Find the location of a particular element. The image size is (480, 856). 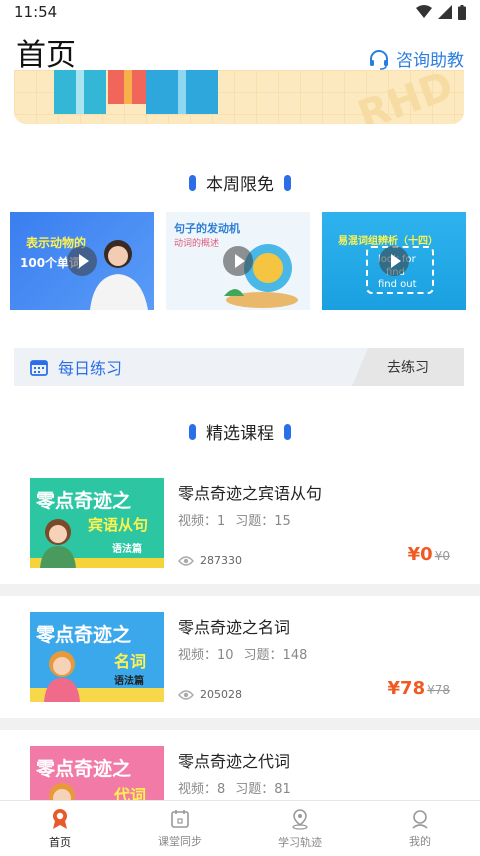

system-icons is located at coordinates (441, 12).